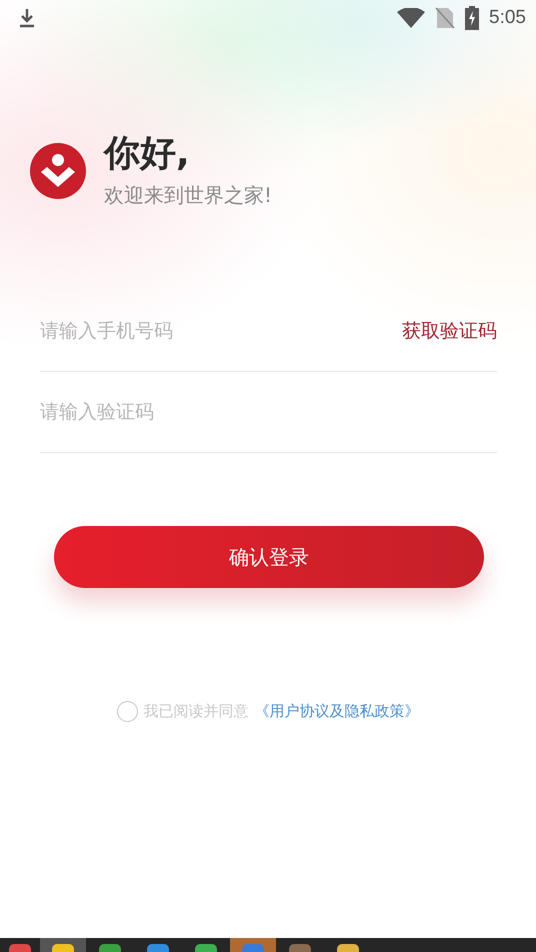 The height and width of the screenshot is (952, 536). Describe the element at coordinates (337, 711) in the screenshot. I see `agreement-link: 《用户协议及隐私政策》` at that location.